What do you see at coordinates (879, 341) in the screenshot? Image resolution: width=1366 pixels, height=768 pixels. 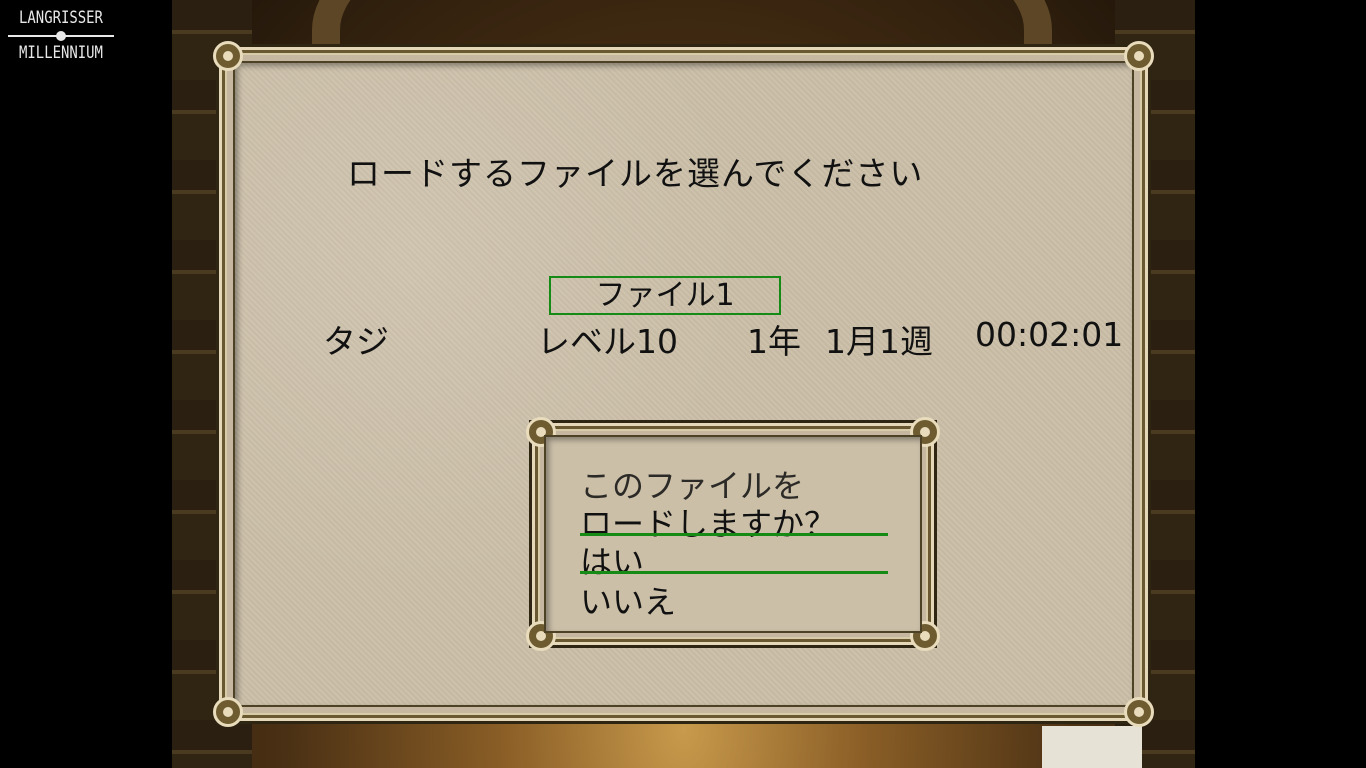 I see `slot-month-week: 1月1週` at bounding box center [879, 341].